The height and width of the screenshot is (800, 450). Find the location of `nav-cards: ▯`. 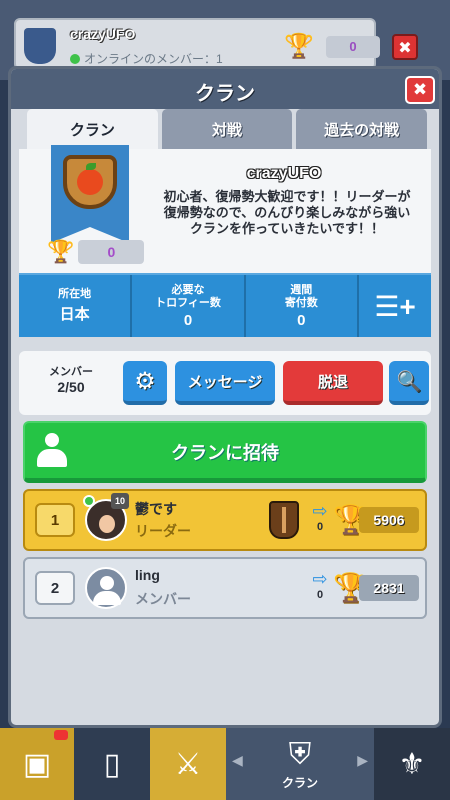

nav-cards: ▯ is located at coordinates (112, 764).